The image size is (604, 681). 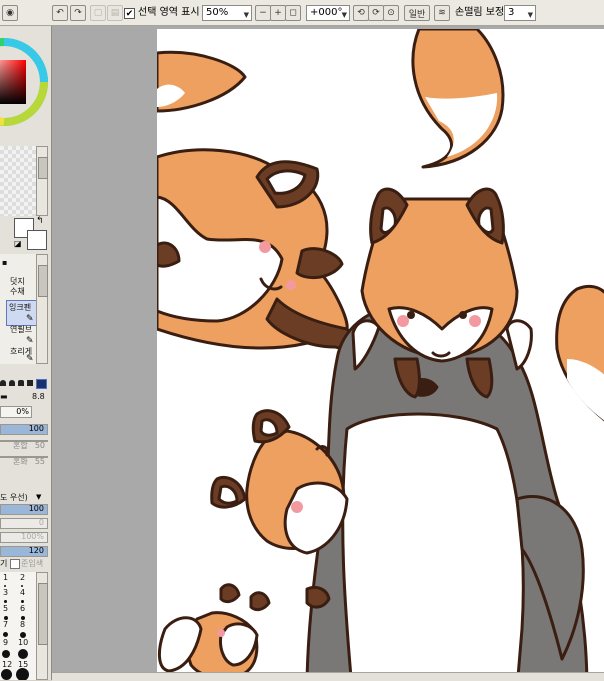 I want to click on blend-value: 50, so click(x=39, y=445).